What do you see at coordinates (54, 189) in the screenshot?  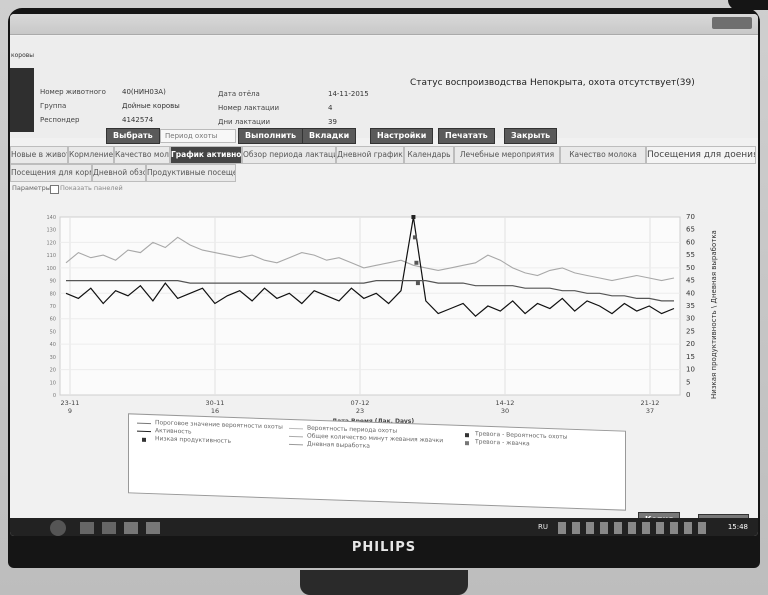 I see `checkbox-icon` at bounding box center [54, 189].